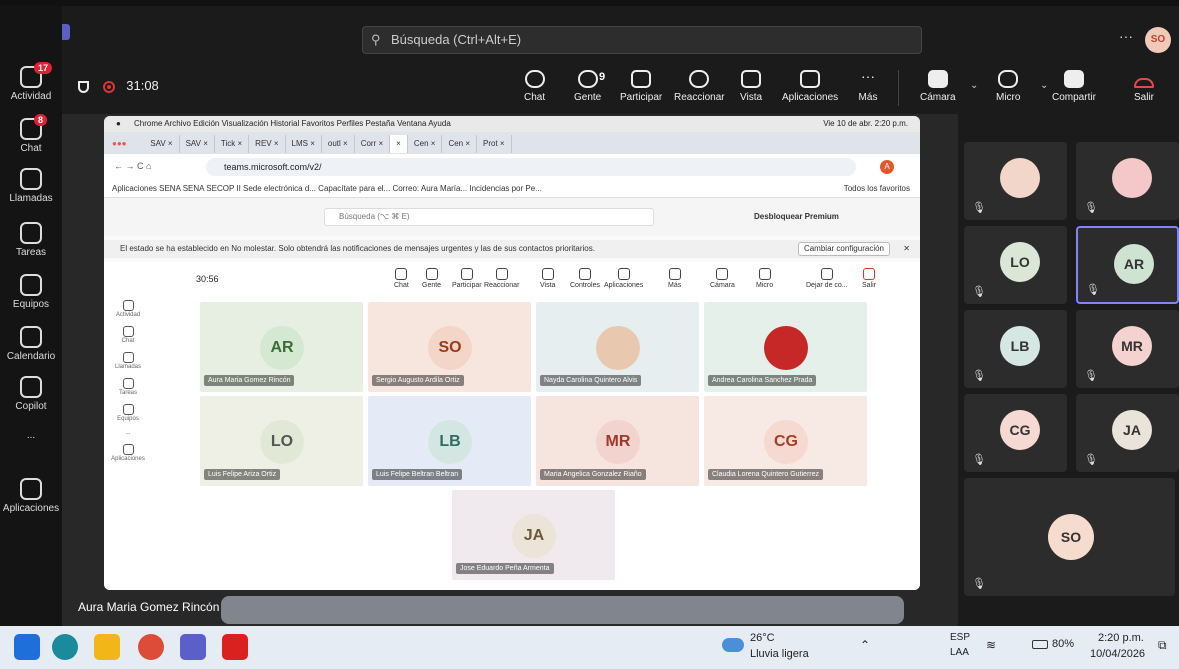 This screenshot has width=1179, height=669. Describe the element at coordinates (991, 645) in the screenshot. I see `wifi-icon: ≋` at that location.